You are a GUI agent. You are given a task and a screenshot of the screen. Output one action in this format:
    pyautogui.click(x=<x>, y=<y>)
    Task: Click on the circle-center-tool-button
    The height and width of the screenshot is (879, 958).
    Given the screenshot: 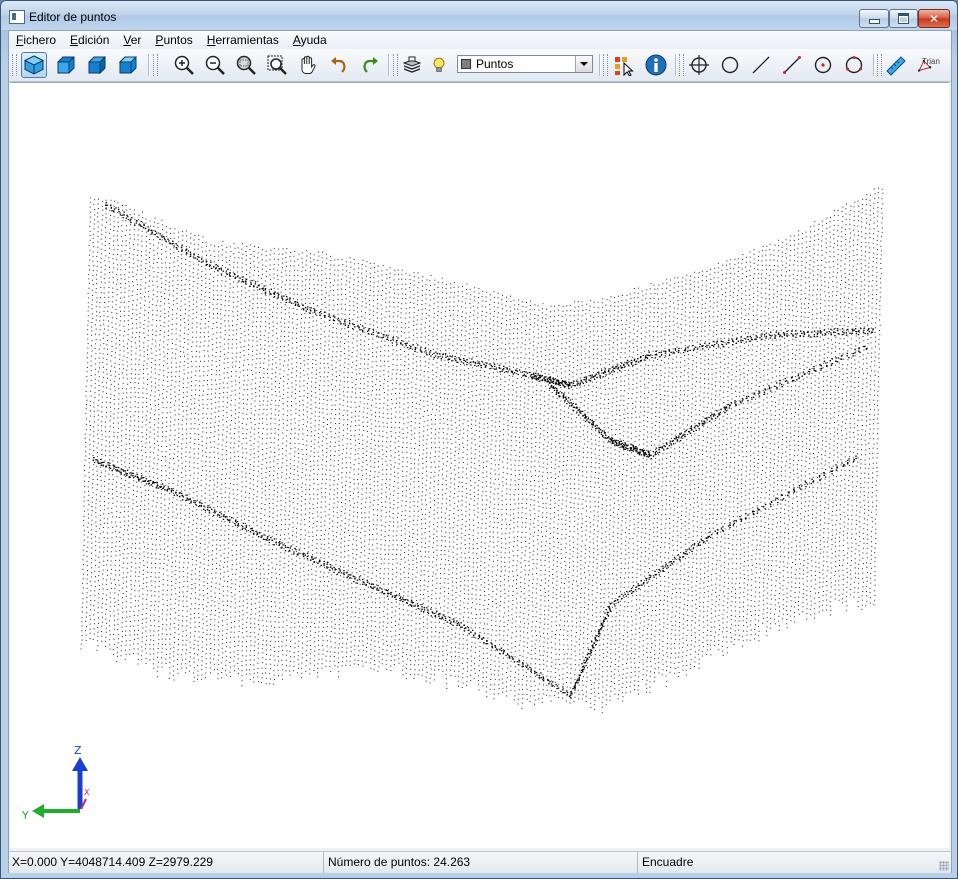 What is the action you would take?
    pyautogui.click(x=823, y=65)
    